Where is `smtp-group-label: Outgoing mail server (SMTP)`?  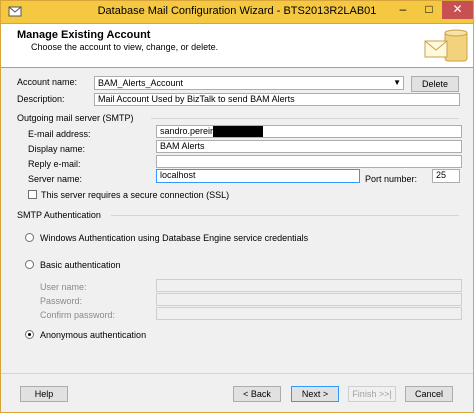
smtp-group-label: Outgoing mail server (SMTP) is located at coordinates (75, 118).